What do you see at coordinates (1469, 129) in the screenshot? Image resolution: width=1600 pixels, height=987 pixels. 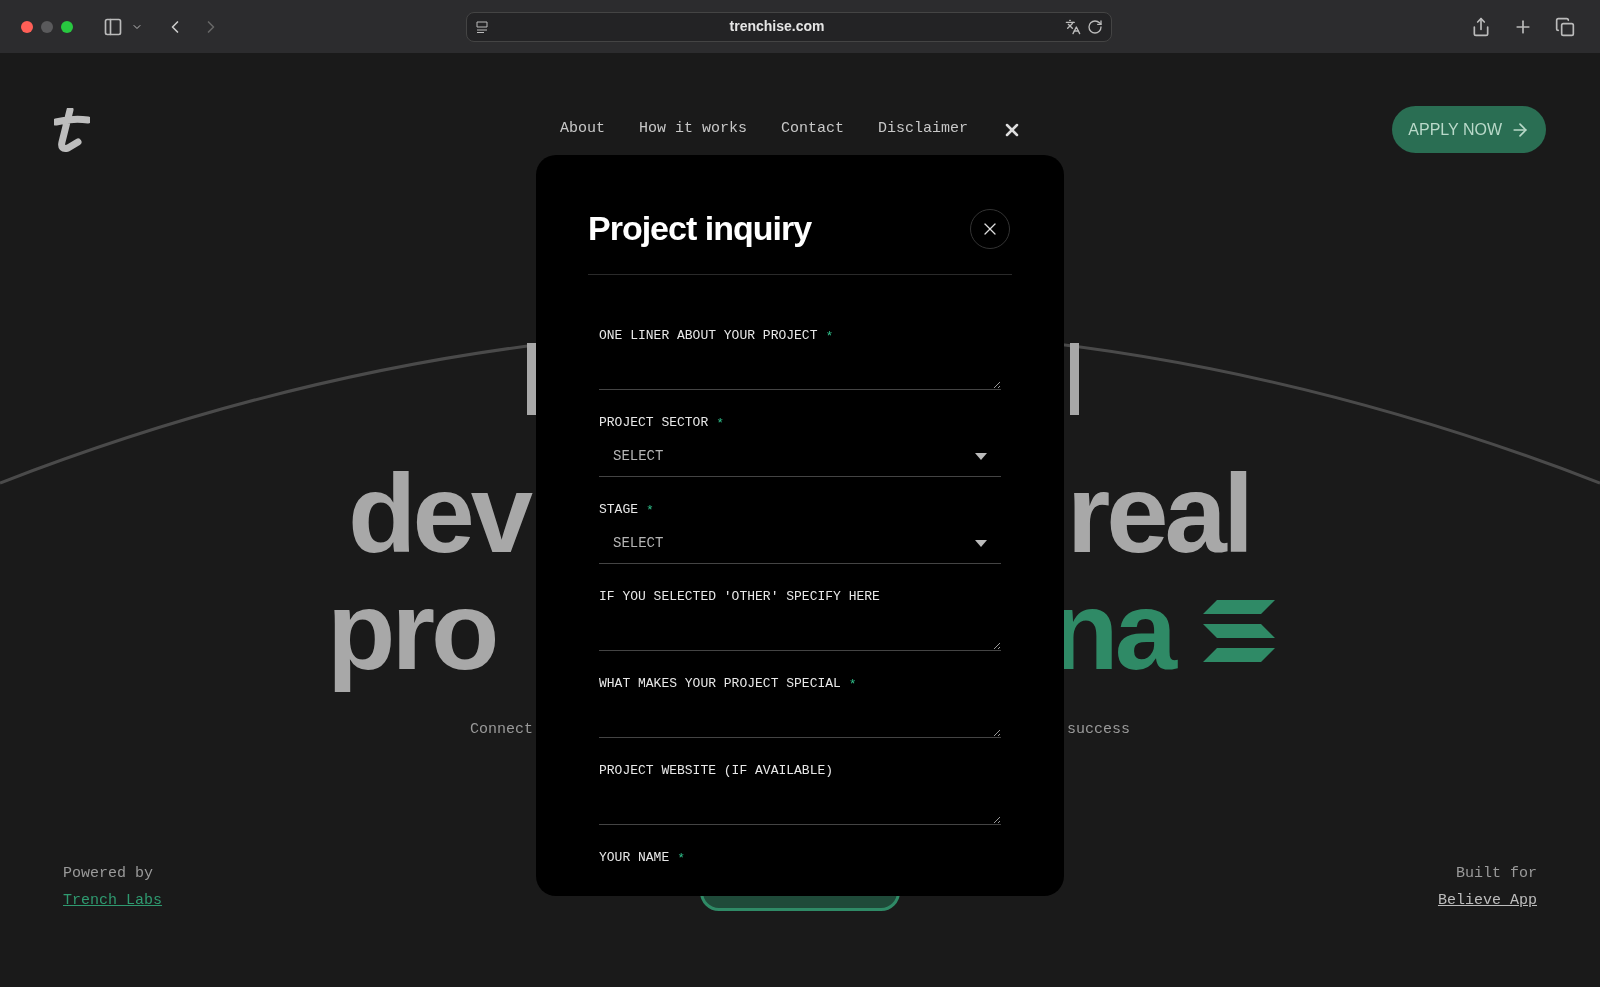 I see `apply-now-button: APPLY NOW` at bounding box center [1469, 129].